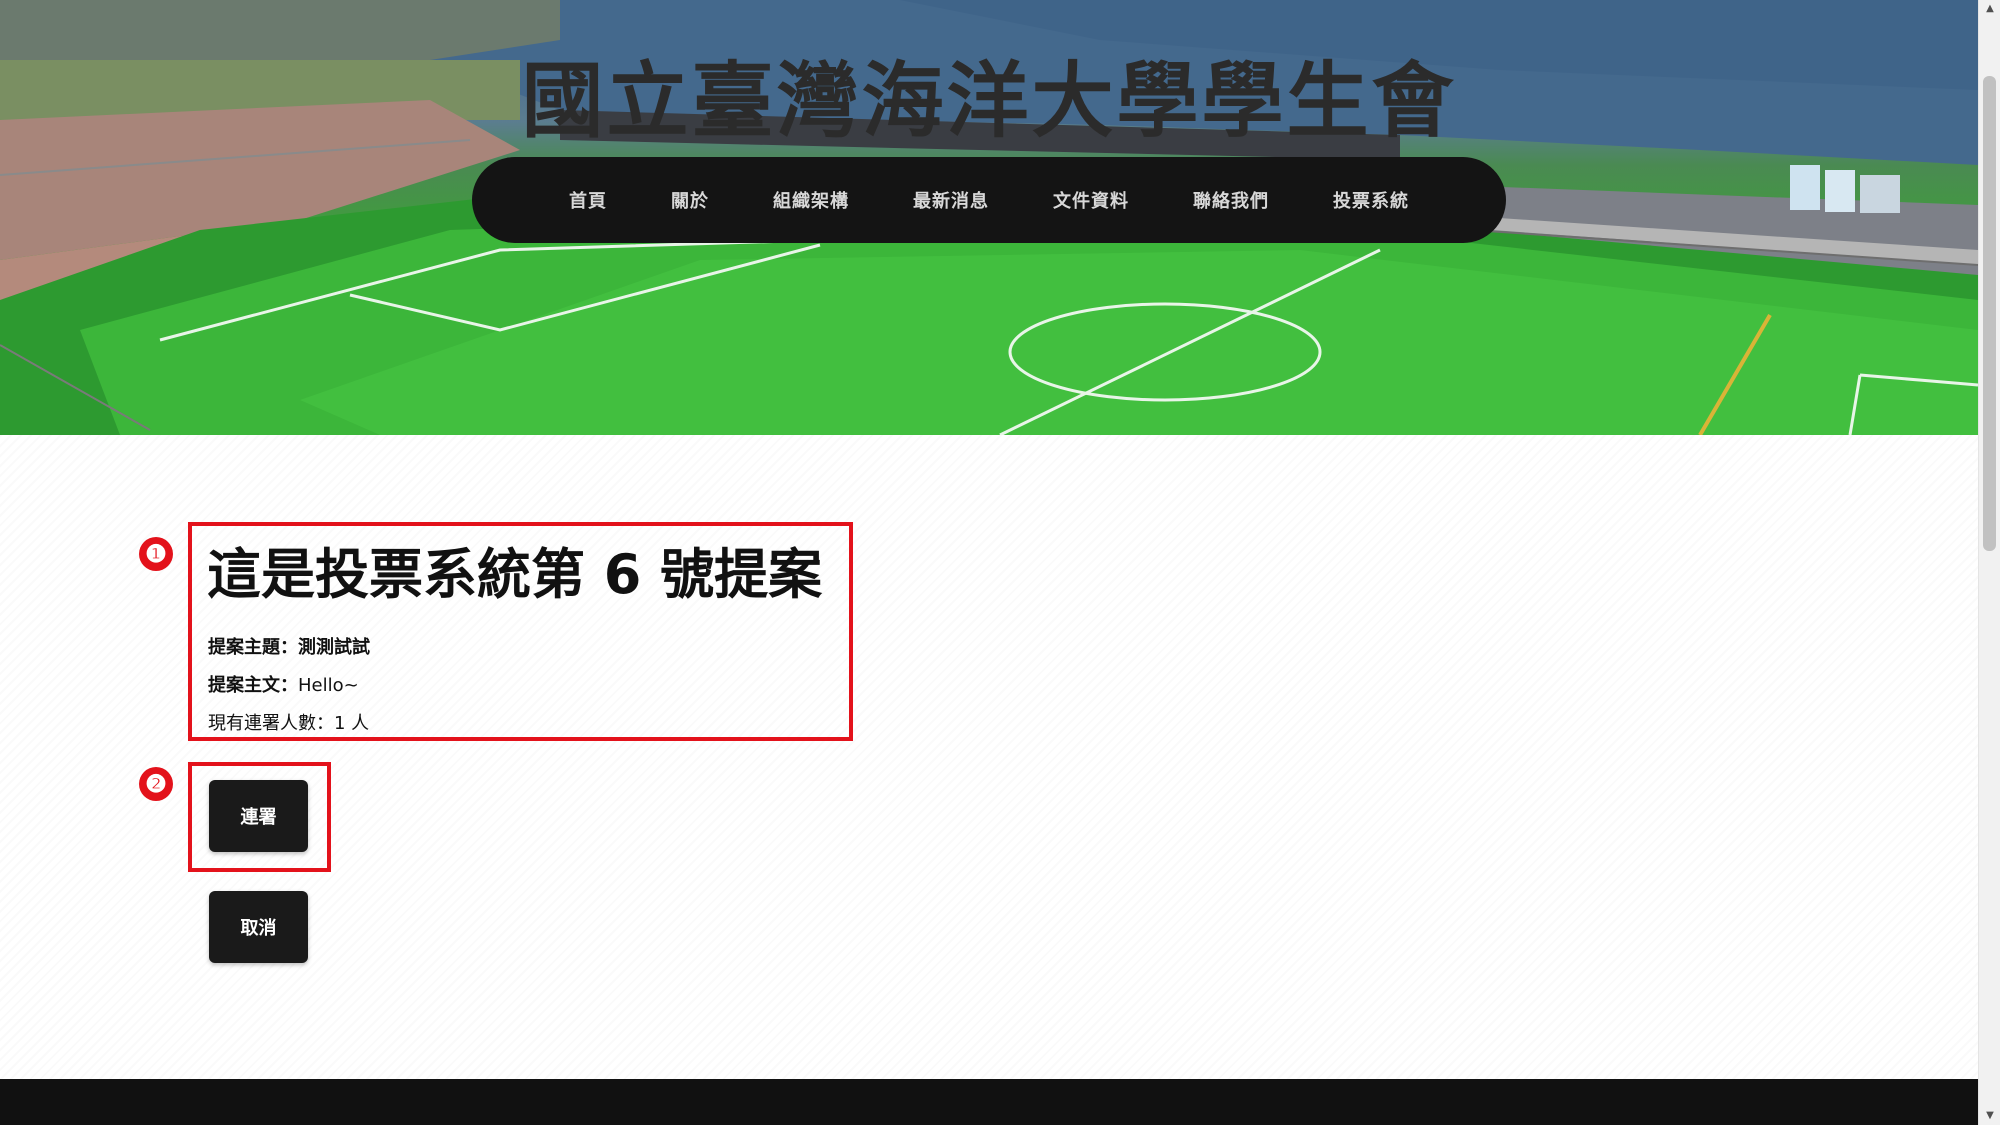  Describe the element at coordinates (951, 200) in the screenshot. I see `nav-item-news: 最新消息` at that location.